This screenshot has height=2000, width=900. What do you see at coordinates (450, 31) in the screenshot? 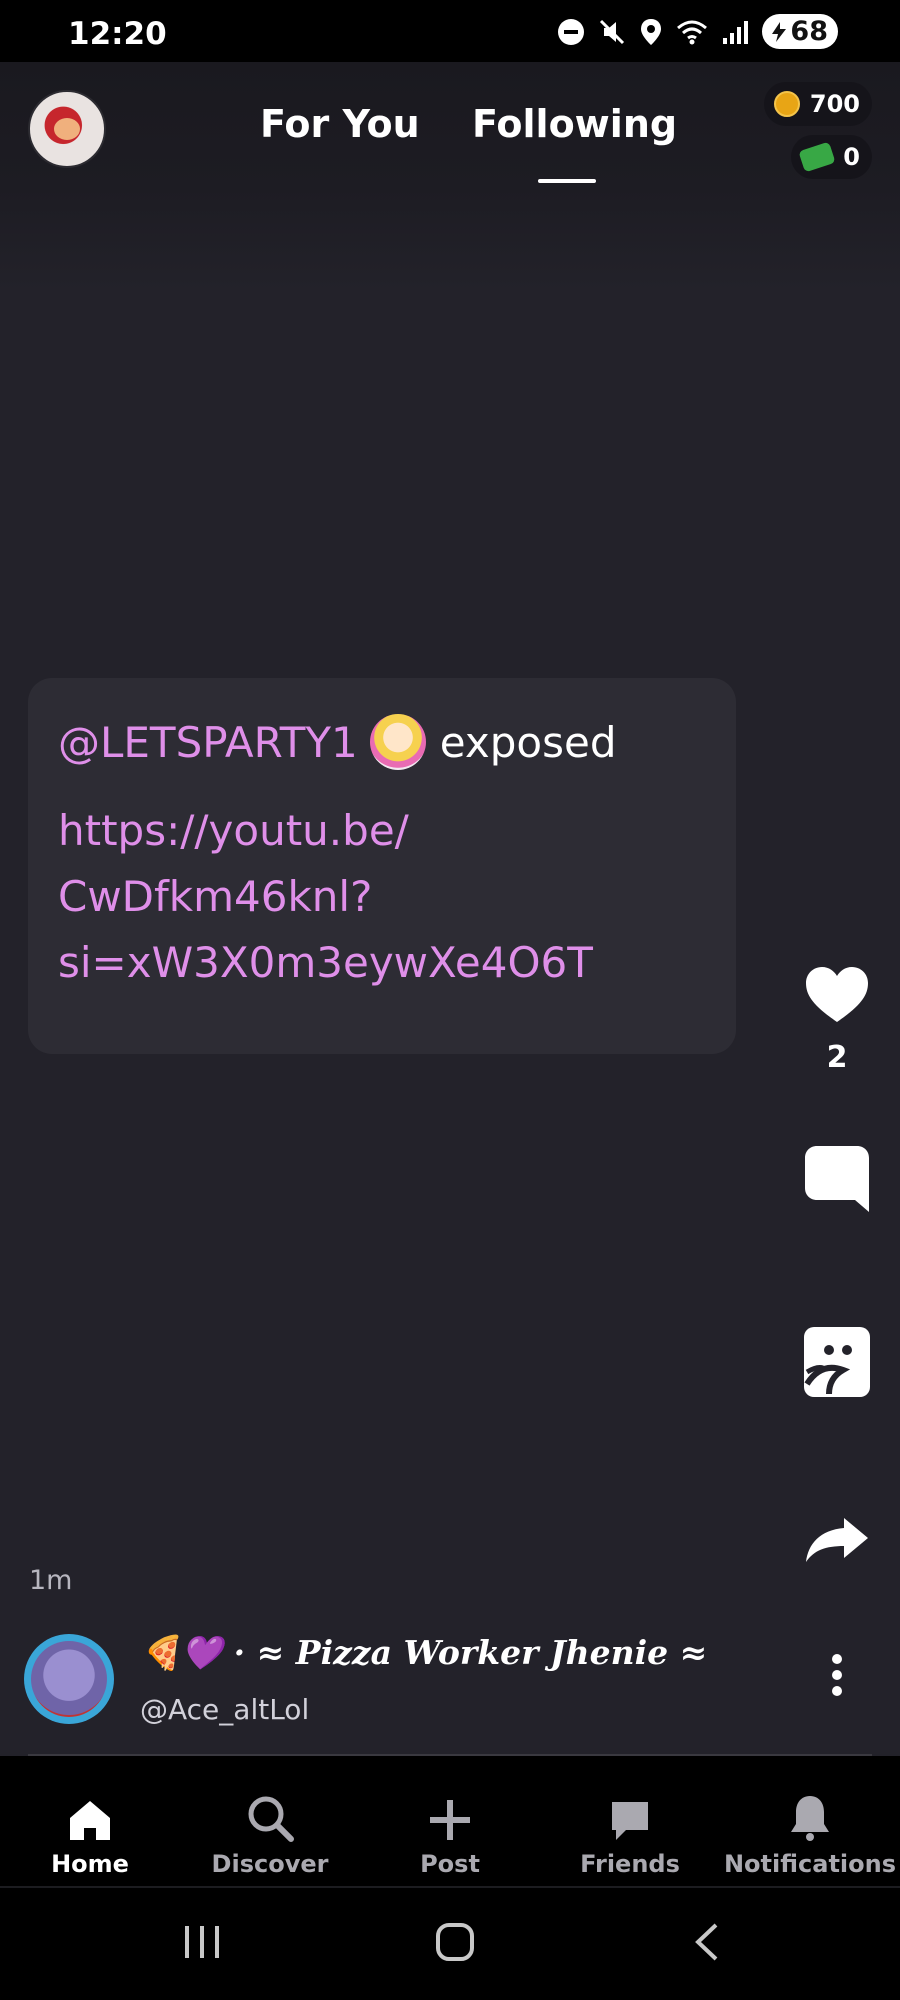
I see `status-bar: 12:20 68` at bounding box center [450, 31].